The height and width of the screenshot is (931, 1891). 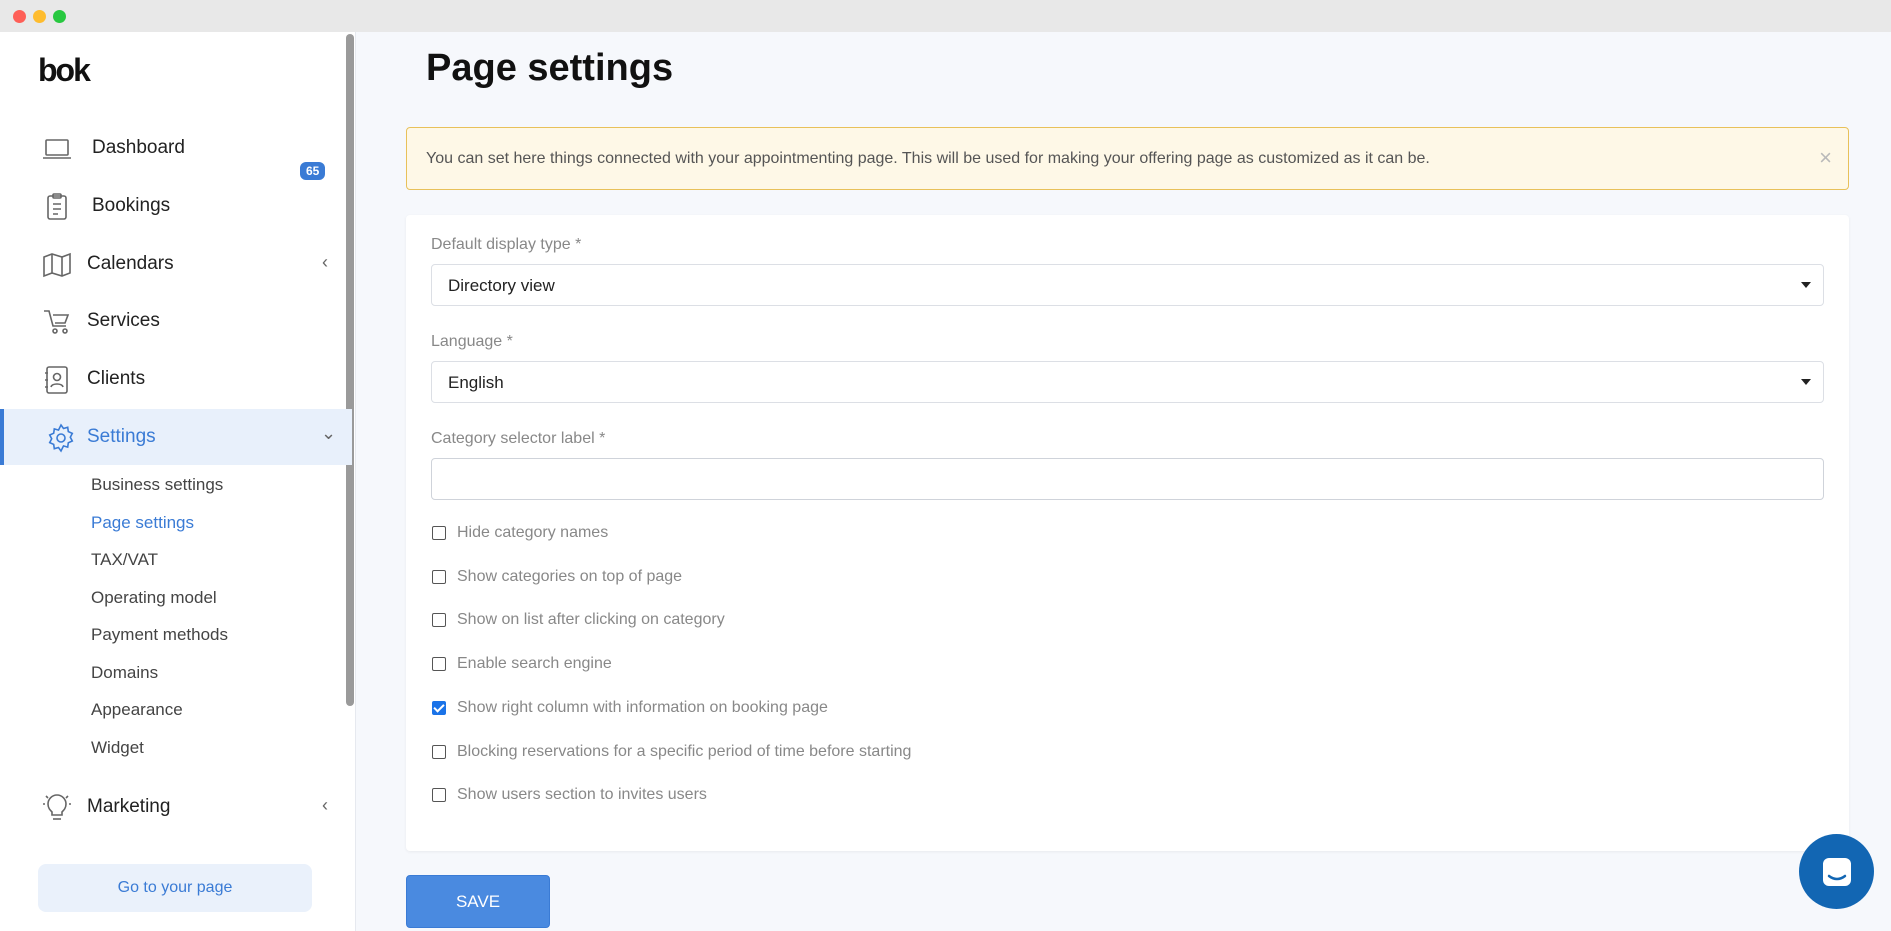 I want to click on checkbox-row: Show users section to invites users, so click(x=569, y=795).